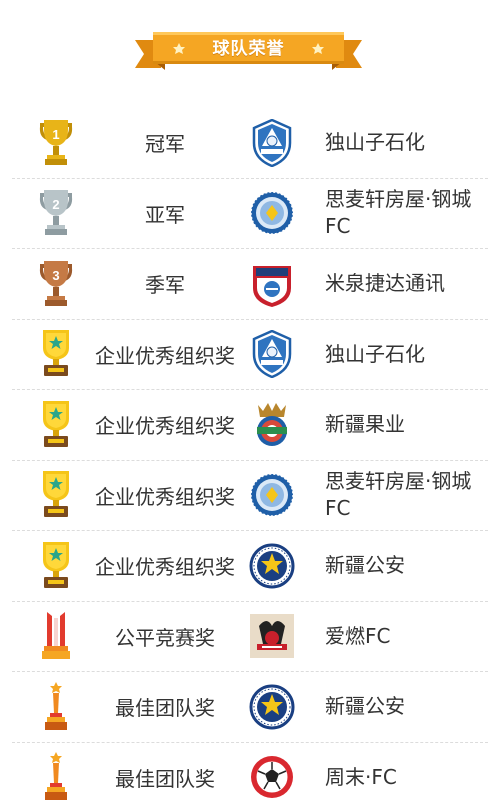 The height and width of the screenshot is (812, 500). I want to click on honor-row: 公平竞赛奖 爱燃FC, so click(250, 637).